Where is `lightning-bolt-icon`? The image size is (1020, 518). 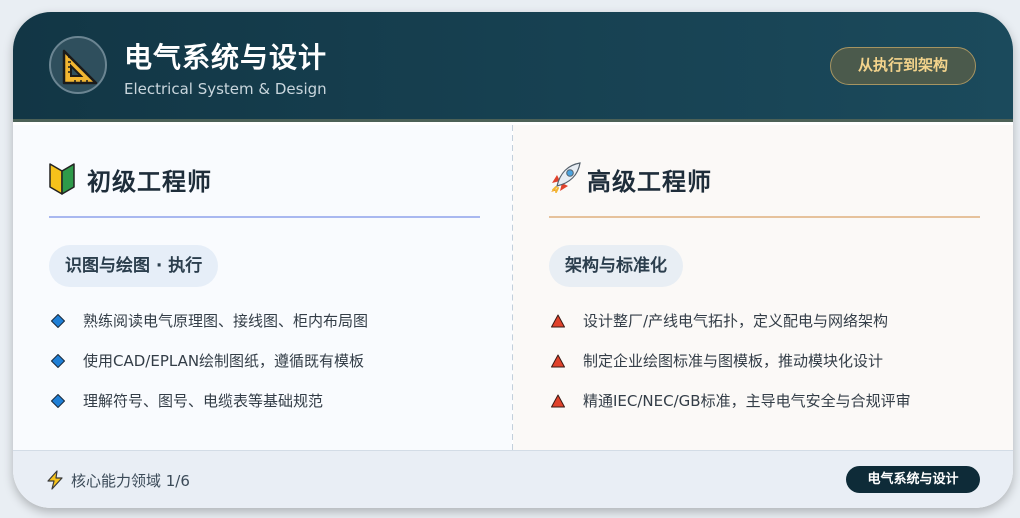 lightning-bolt-icon is located at coordinates (55, 480).